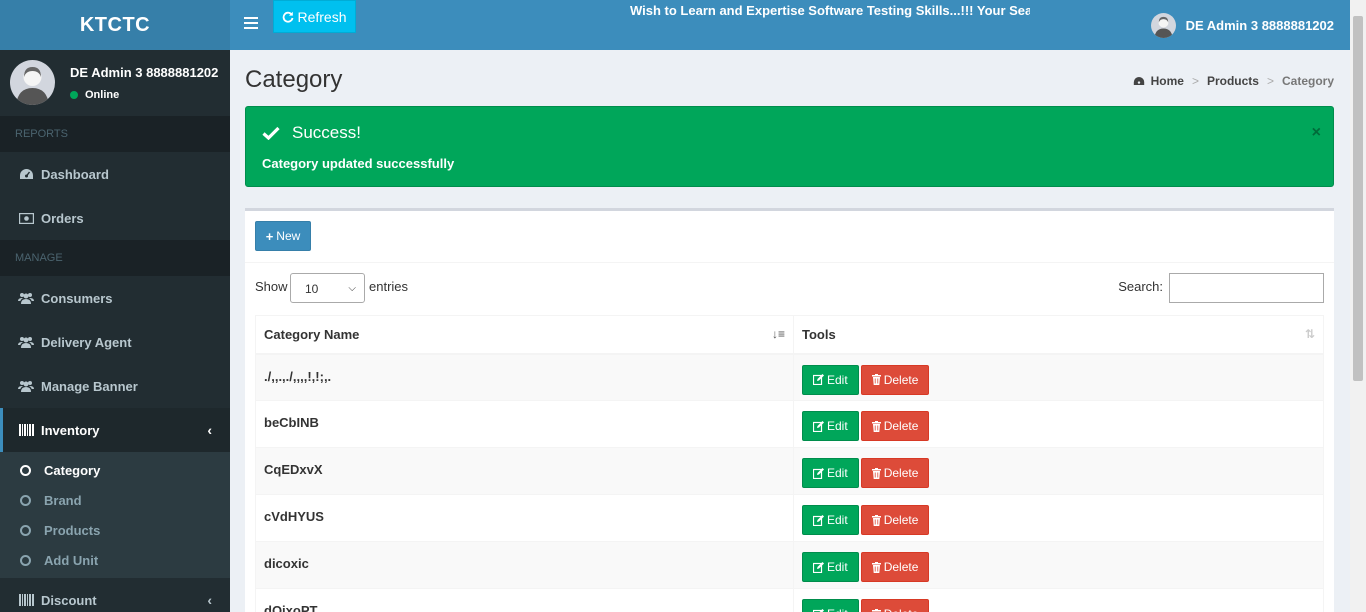 This screenshot has height=612, width=1366. I want to click on submenu-item-products: Products, so click(115, 530).